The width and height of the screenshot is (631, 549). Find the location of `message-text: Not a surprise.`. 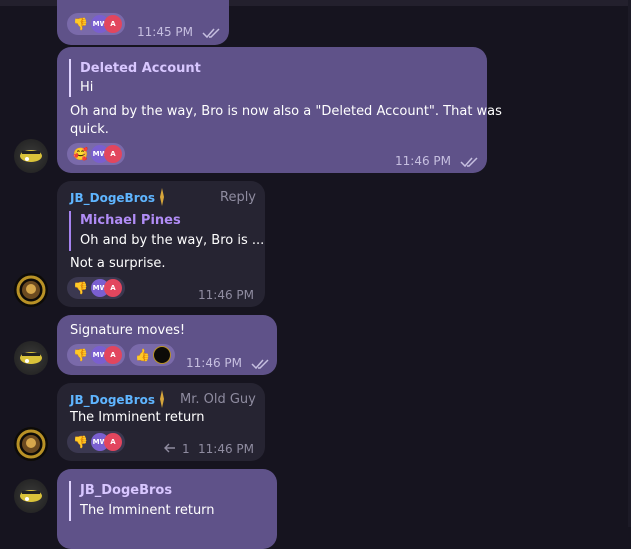

message-text: Not a surprise. is located at coordinates (118, 263).